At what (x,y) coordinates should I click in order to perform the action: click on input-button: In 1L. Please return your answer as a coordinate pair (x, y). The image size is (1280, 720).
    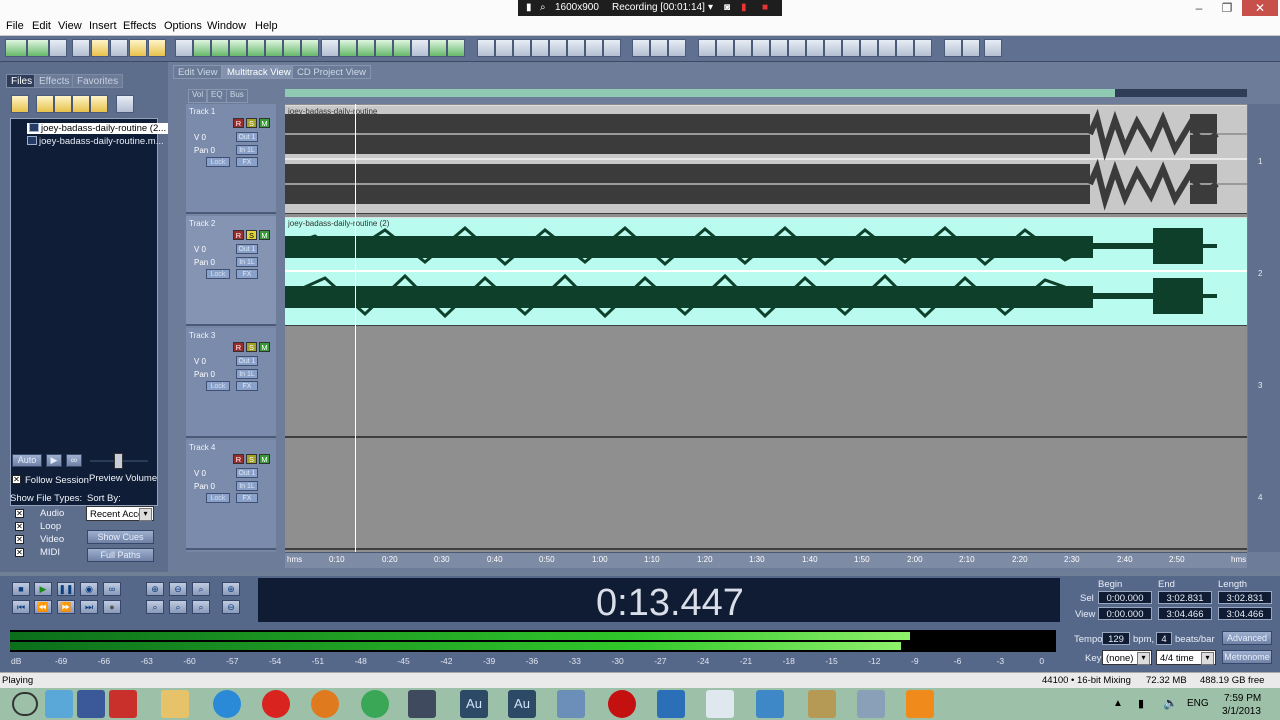
    Looking at the image, I should click on (247, 262).